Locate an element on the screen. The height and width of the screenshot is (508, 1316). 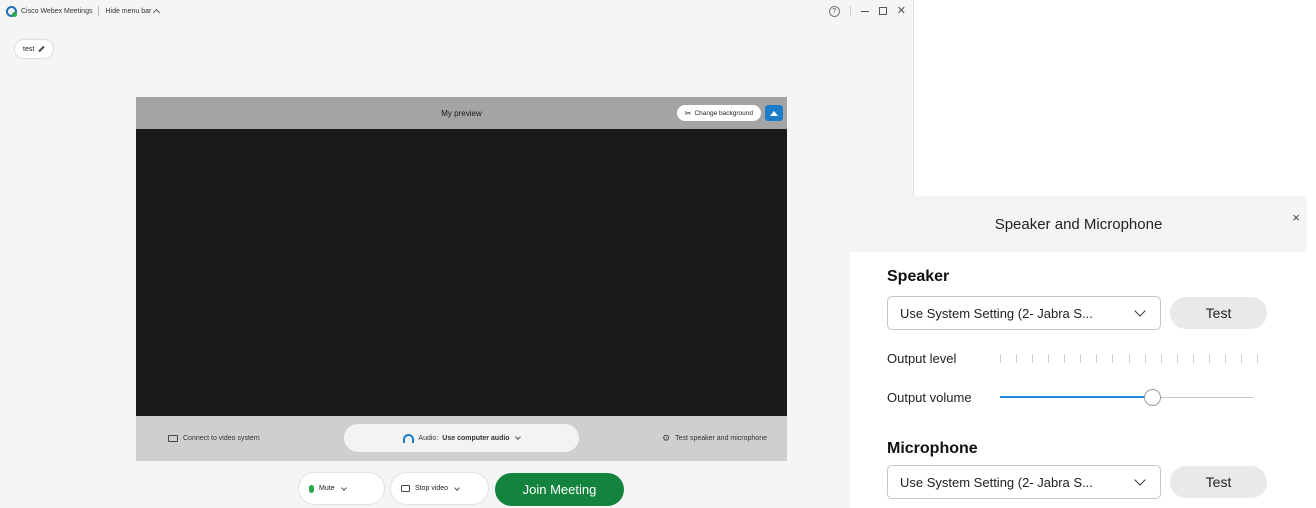
gear-icon: ⚙ is located at coordinates (666, 438).